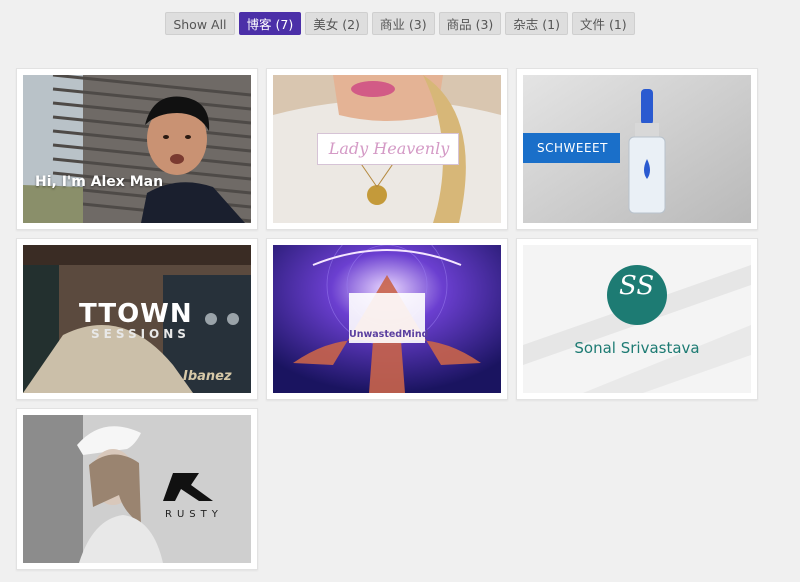 The width and height of the screenshot is (800, 582). I want to click on filter-document-button: 文件 (1), so click(603, 23).